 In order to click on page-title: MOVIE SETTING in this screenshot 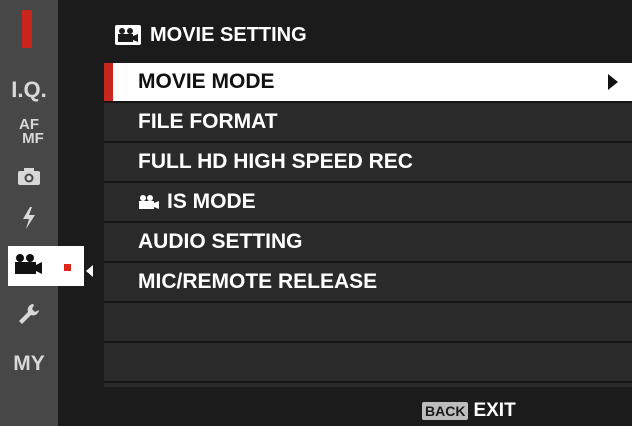, I will do `click(228, 34)`.